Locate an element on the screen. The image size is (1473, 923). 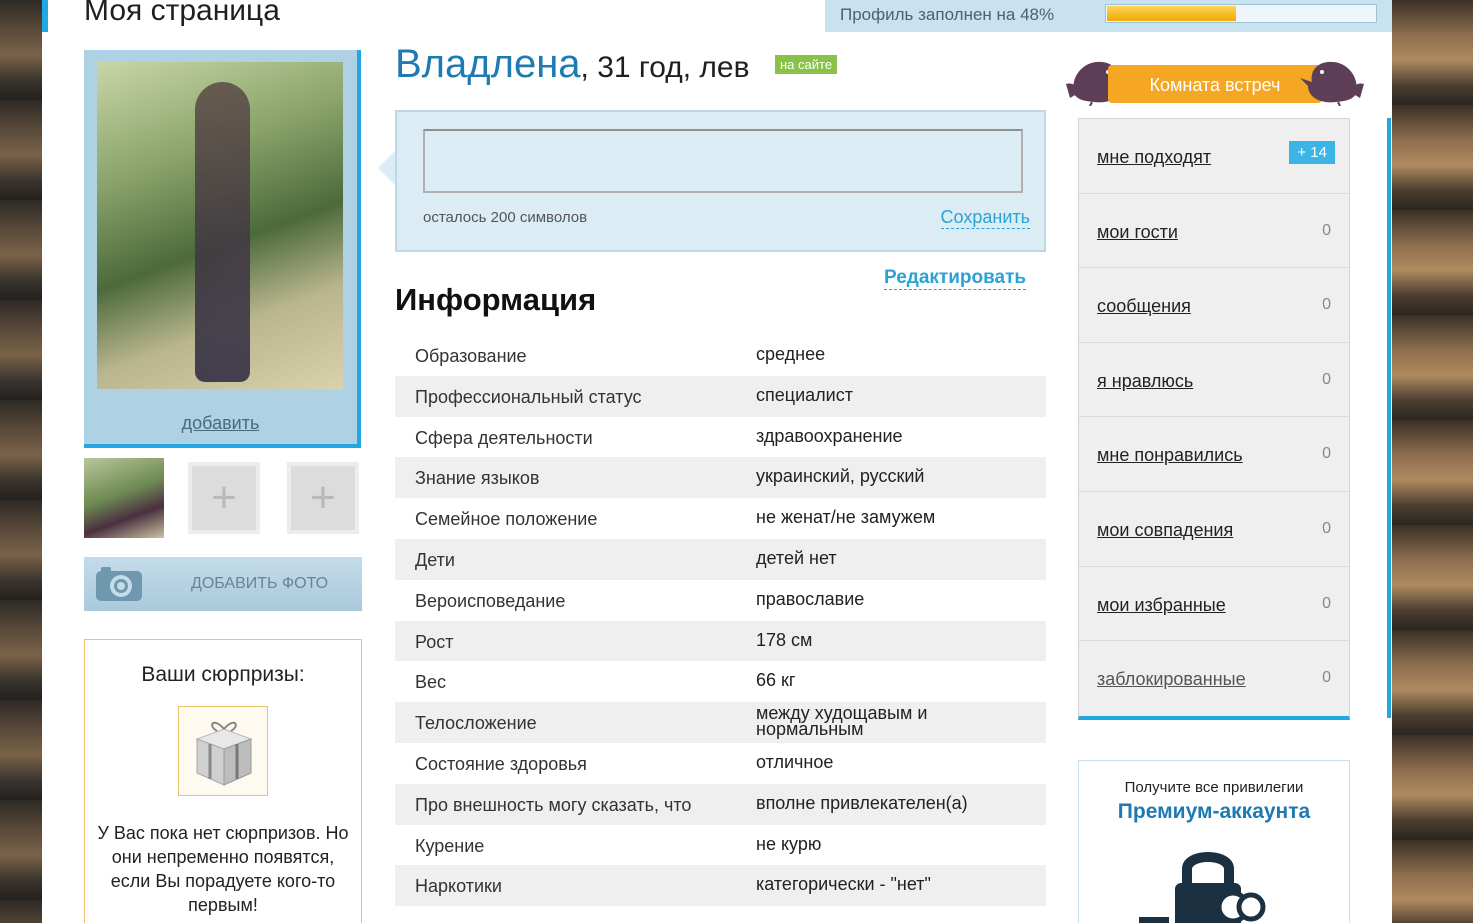
info-row-label: Состояние здоровья is located at coordinates (501, 763).